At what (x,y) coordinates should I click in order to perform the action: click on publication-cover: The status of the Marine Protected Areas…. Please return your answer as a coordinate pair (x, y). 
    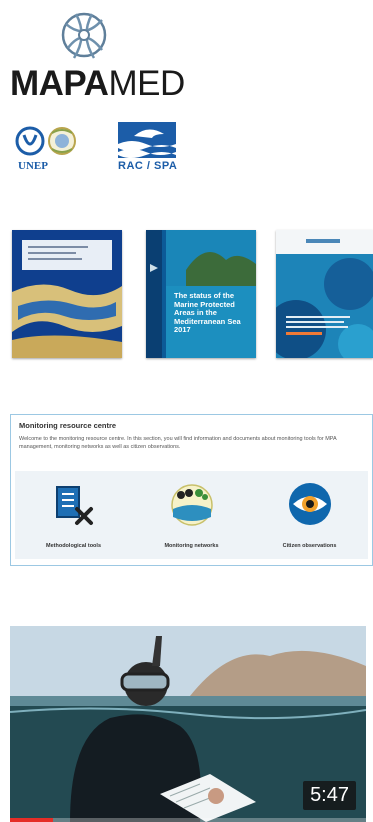
    Looking at the image, I should click on (201, 294).